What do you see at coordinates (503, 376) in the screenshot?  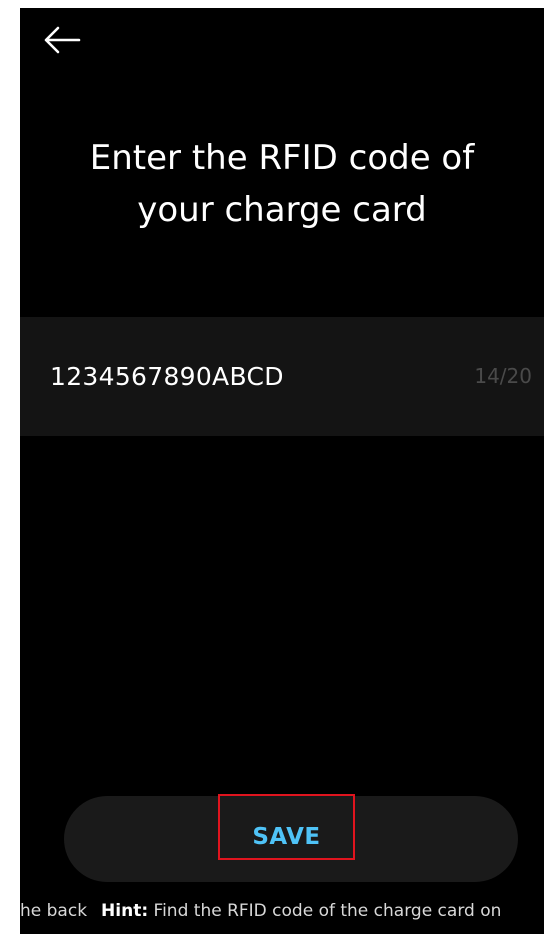 I see `character-counter: 14/20` at bounding box center [503, 376].